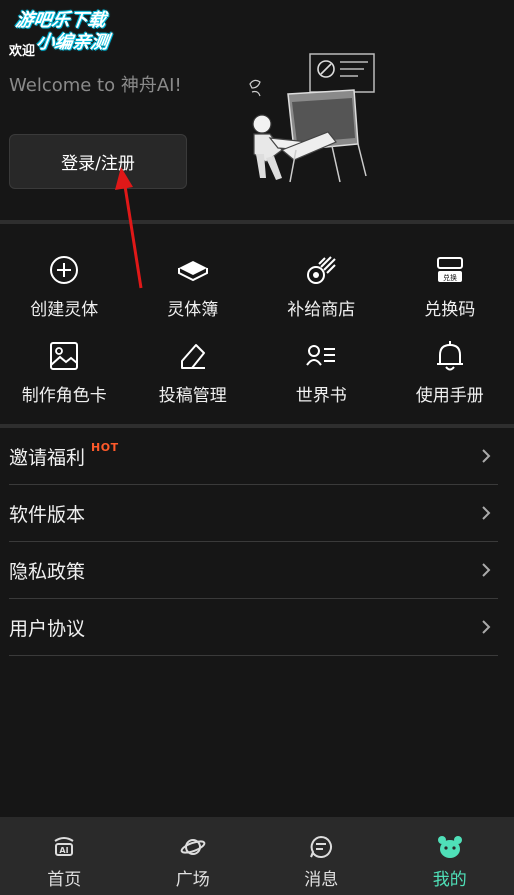 This screenshot has width=514, height=895. What do you see at coordinates (193, 310) in the screenshot?
I see `feature-label: 灵体簿` at bounding box center [193, 310].